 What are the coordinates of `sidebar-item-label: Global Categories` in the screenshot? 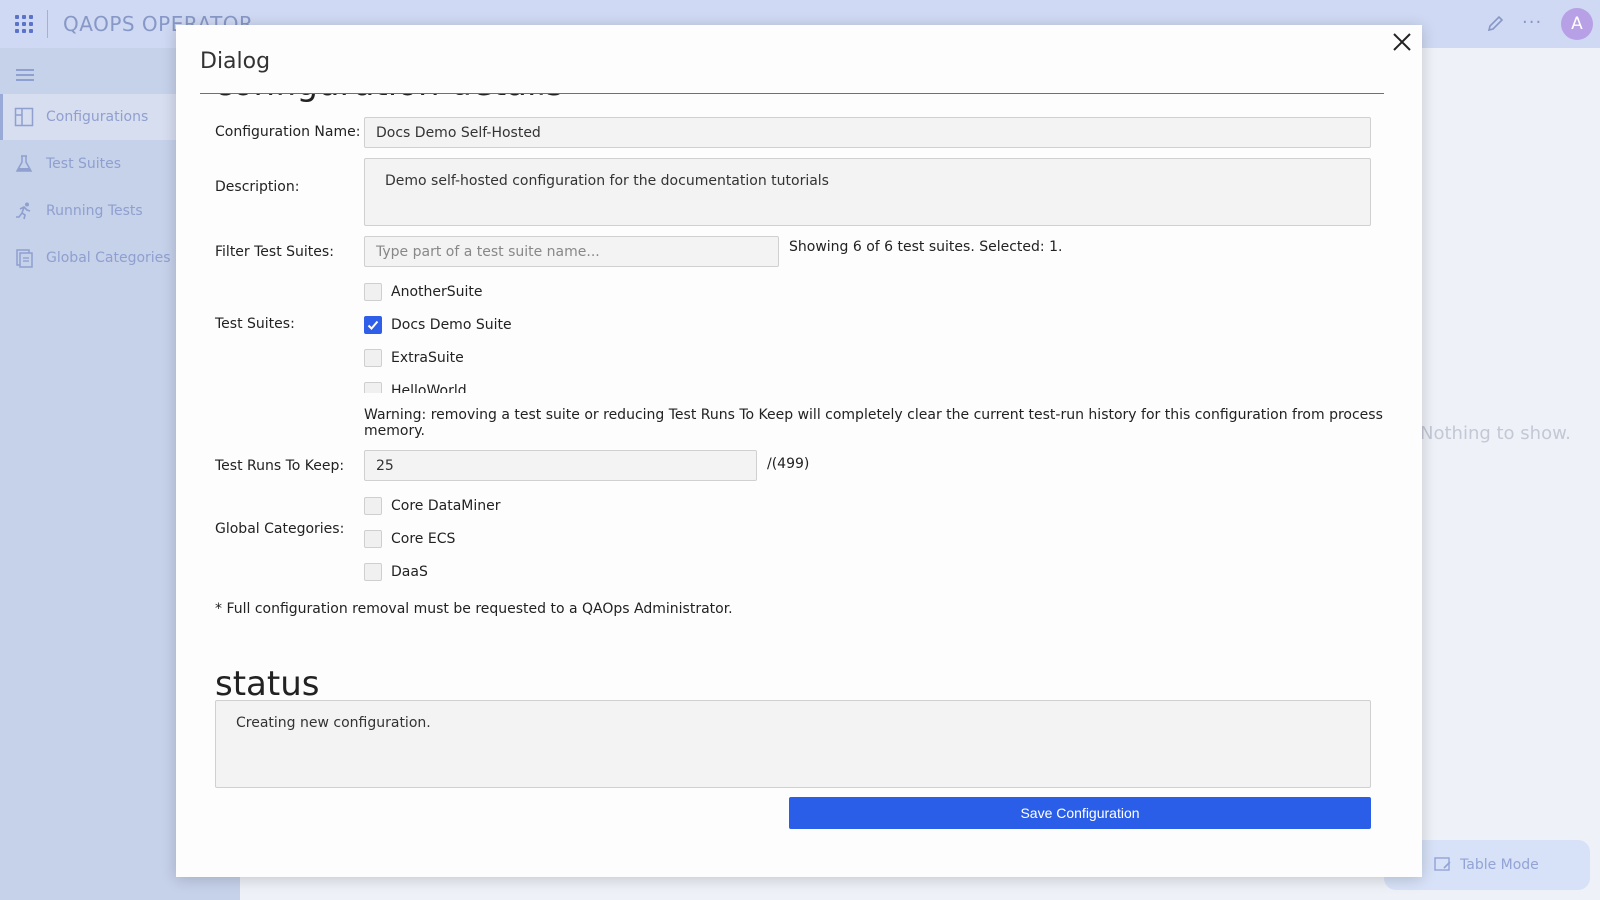 It's located at (108, 258).